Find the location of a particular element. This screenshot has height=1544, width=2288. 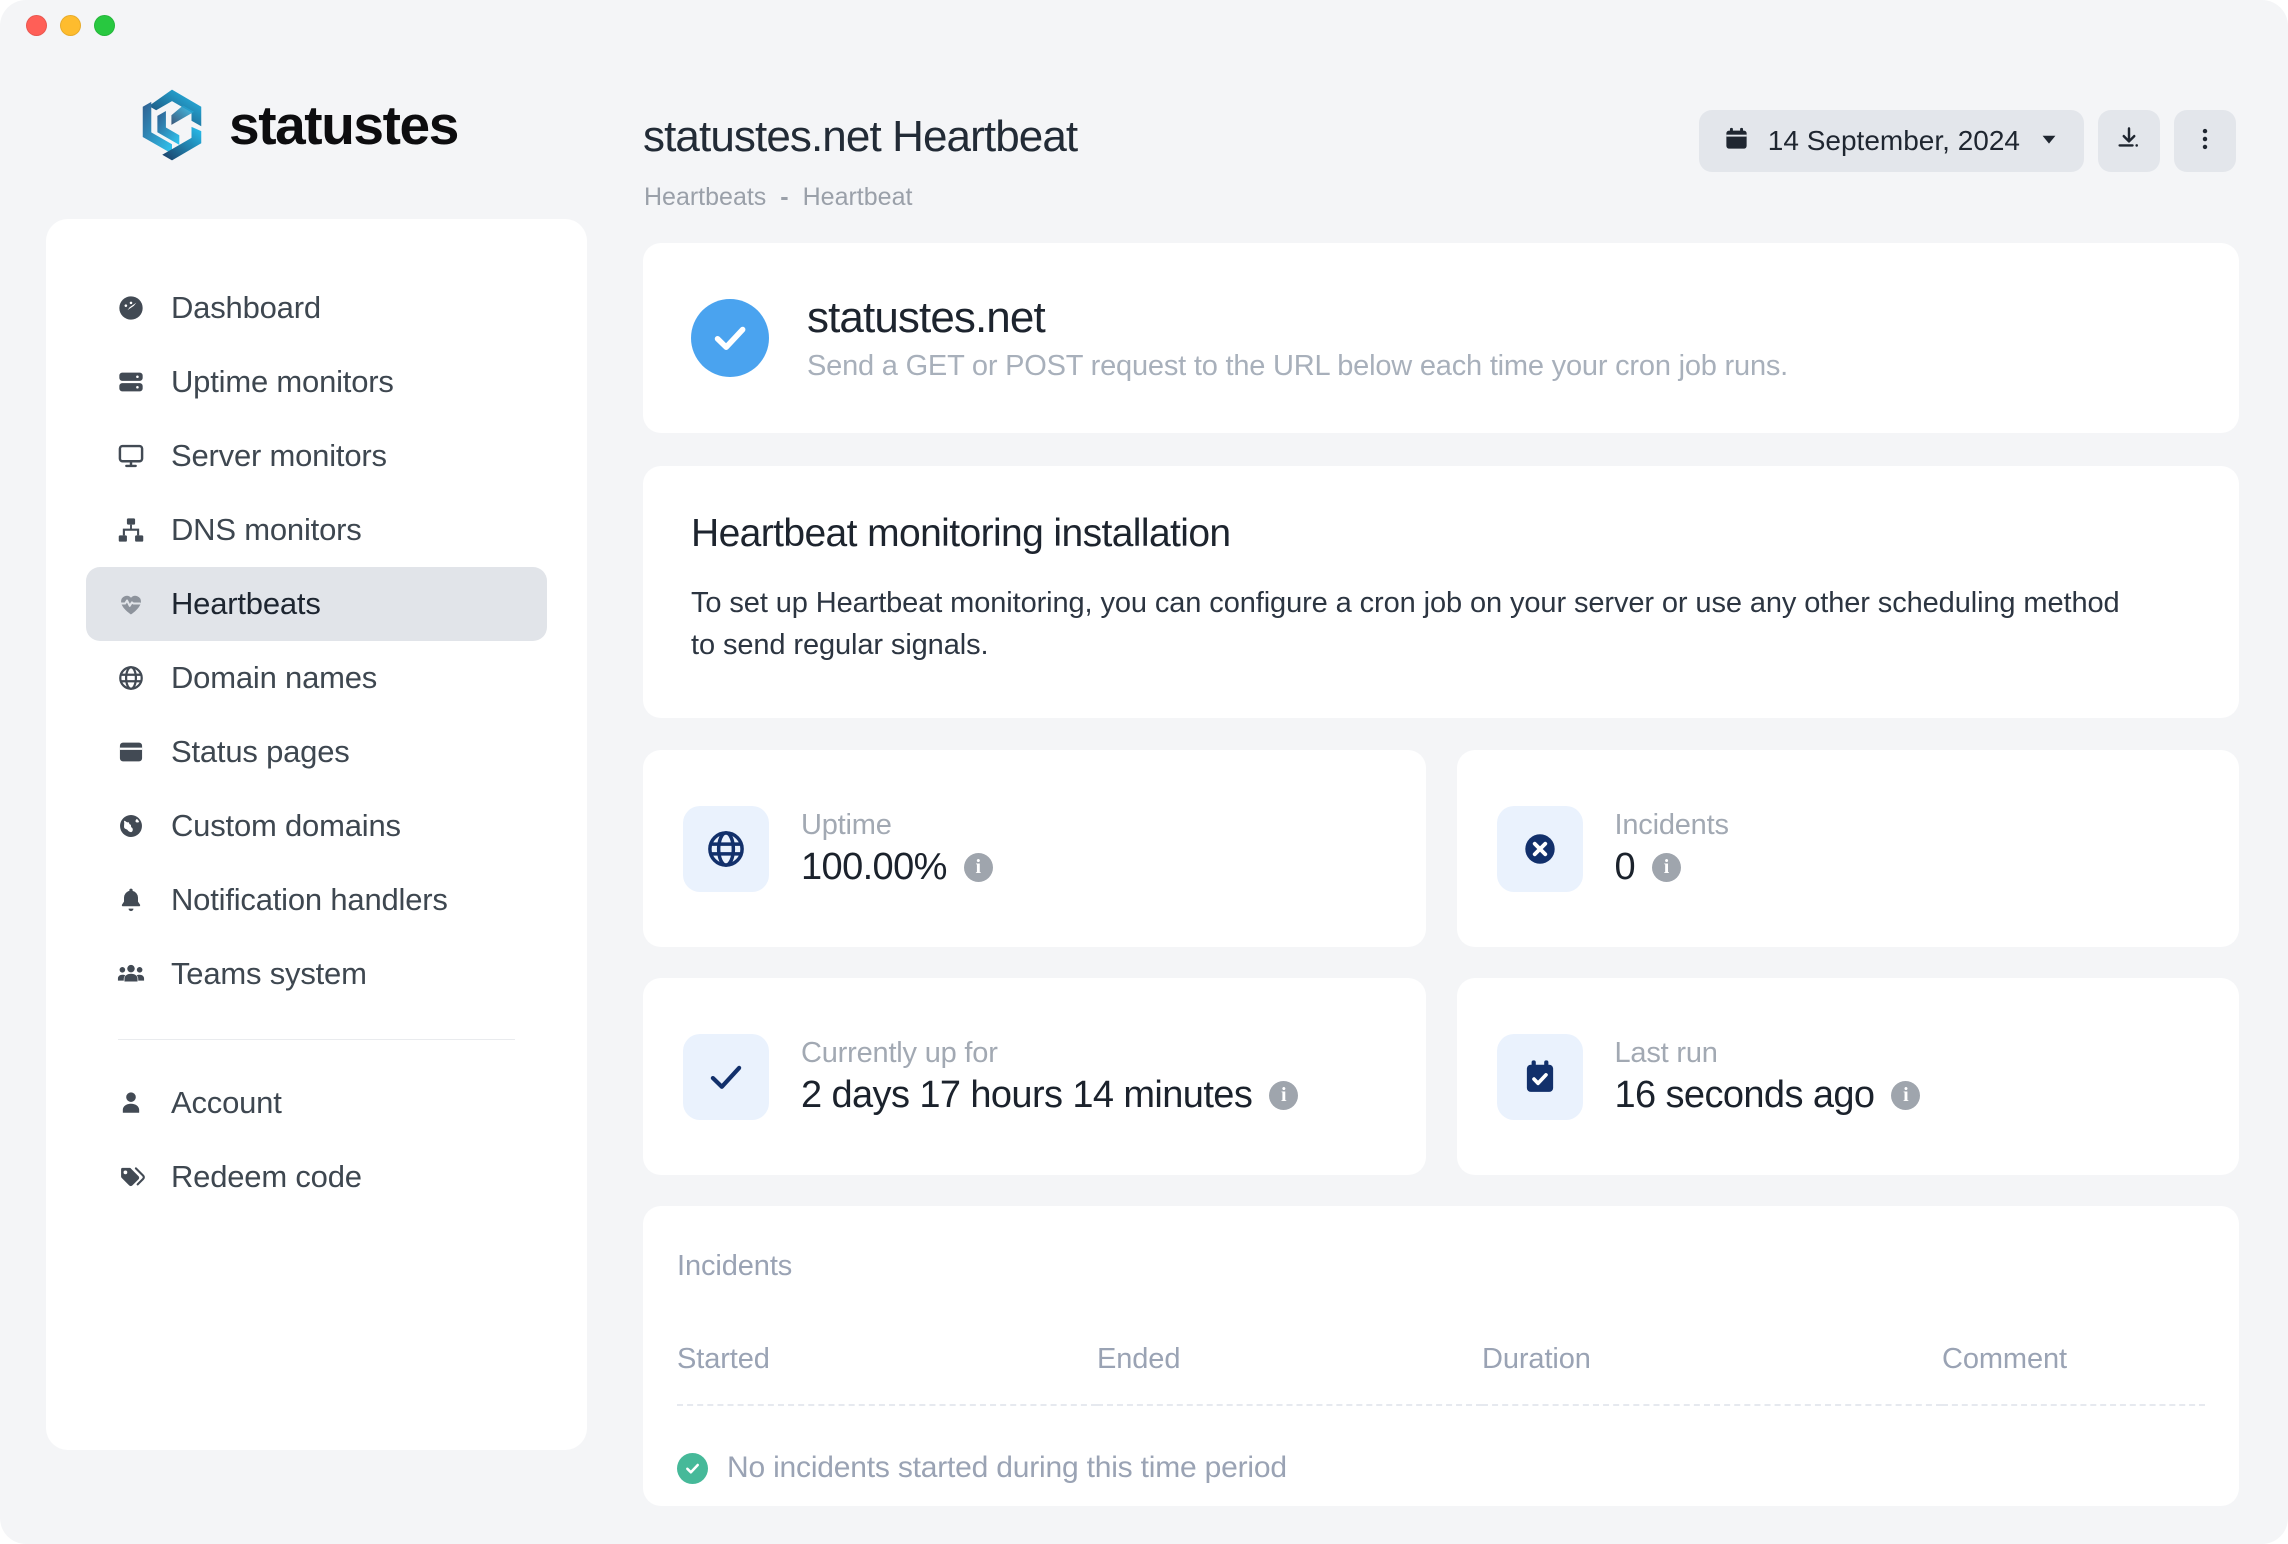

stat-value-row: 100.00% i is located at coordinates (897, 867).